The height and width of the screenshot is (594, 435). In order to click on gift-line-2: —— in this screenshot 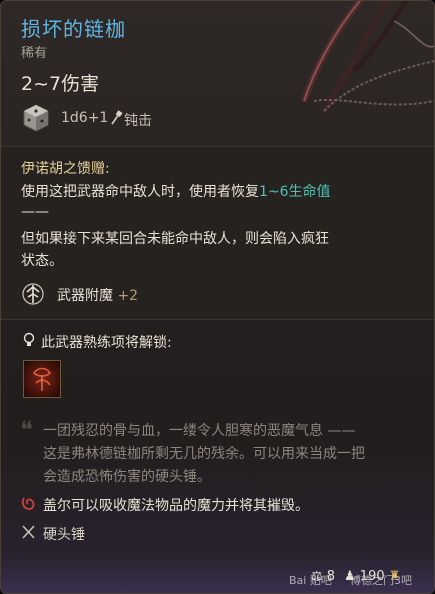, I will do `click(35, 212)`.